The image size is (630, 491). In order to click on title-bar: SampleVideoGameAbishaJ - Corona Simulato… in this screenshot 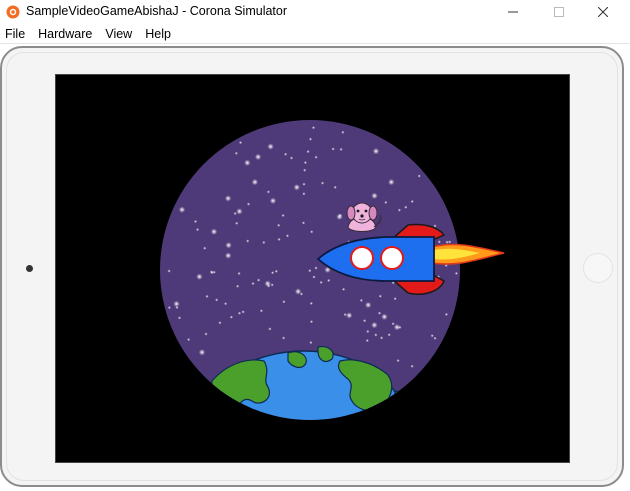, I will do `click(315, 12)`.